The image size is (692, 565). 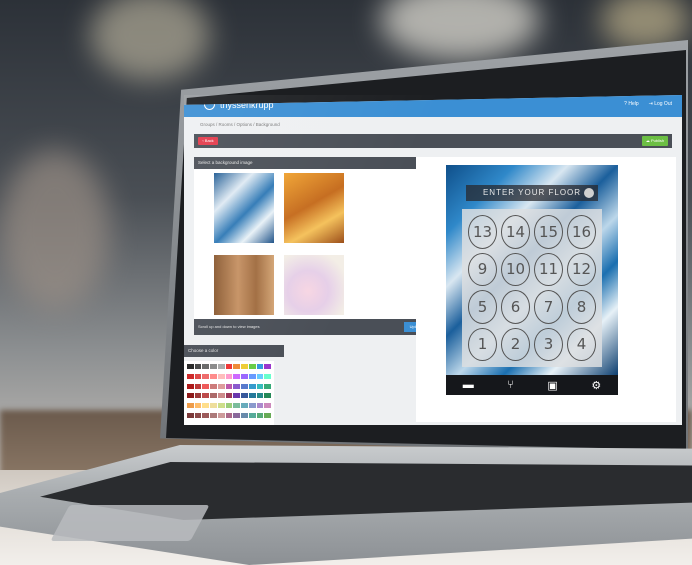 What do you see at coordinates (548, 307) in the screenshot?
I see `floor-key: 7` at bounding box center [548, 307].